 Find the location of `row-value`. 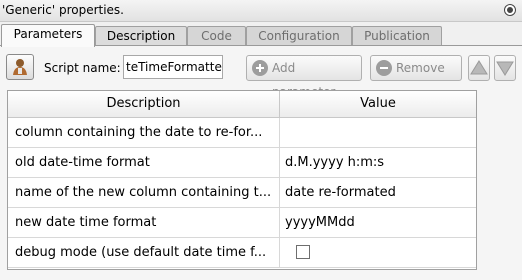

row-value is located at coordinates (382, 132).